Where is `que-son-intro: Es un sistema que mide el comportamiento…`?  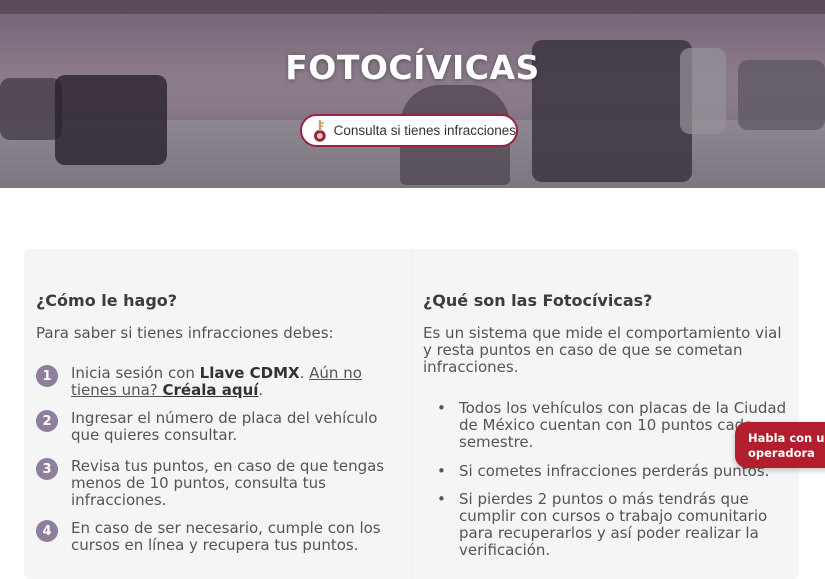
que-son-intro: Es un sistema que mide el comportamiento… is located at coordinates (602, 350).